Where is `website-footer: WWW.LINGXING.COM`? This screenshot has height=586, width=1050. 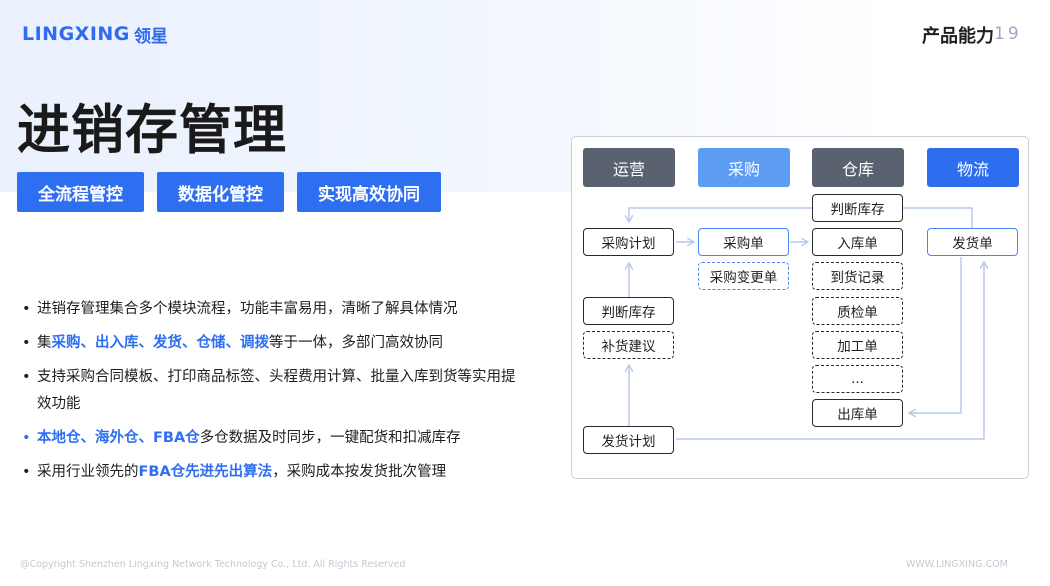 website-footer: WWW.LINGXING.COM is located at coordinates (957, 564).